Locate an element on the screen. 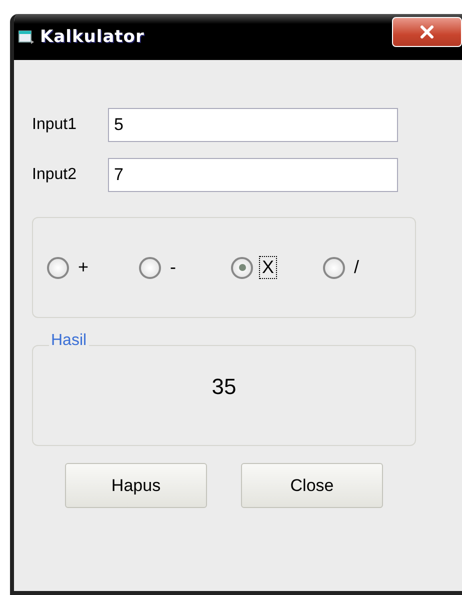 The height and width of the screenshot is (595, 462). window-title: Kalkulator is located at coordinates (92, 37).